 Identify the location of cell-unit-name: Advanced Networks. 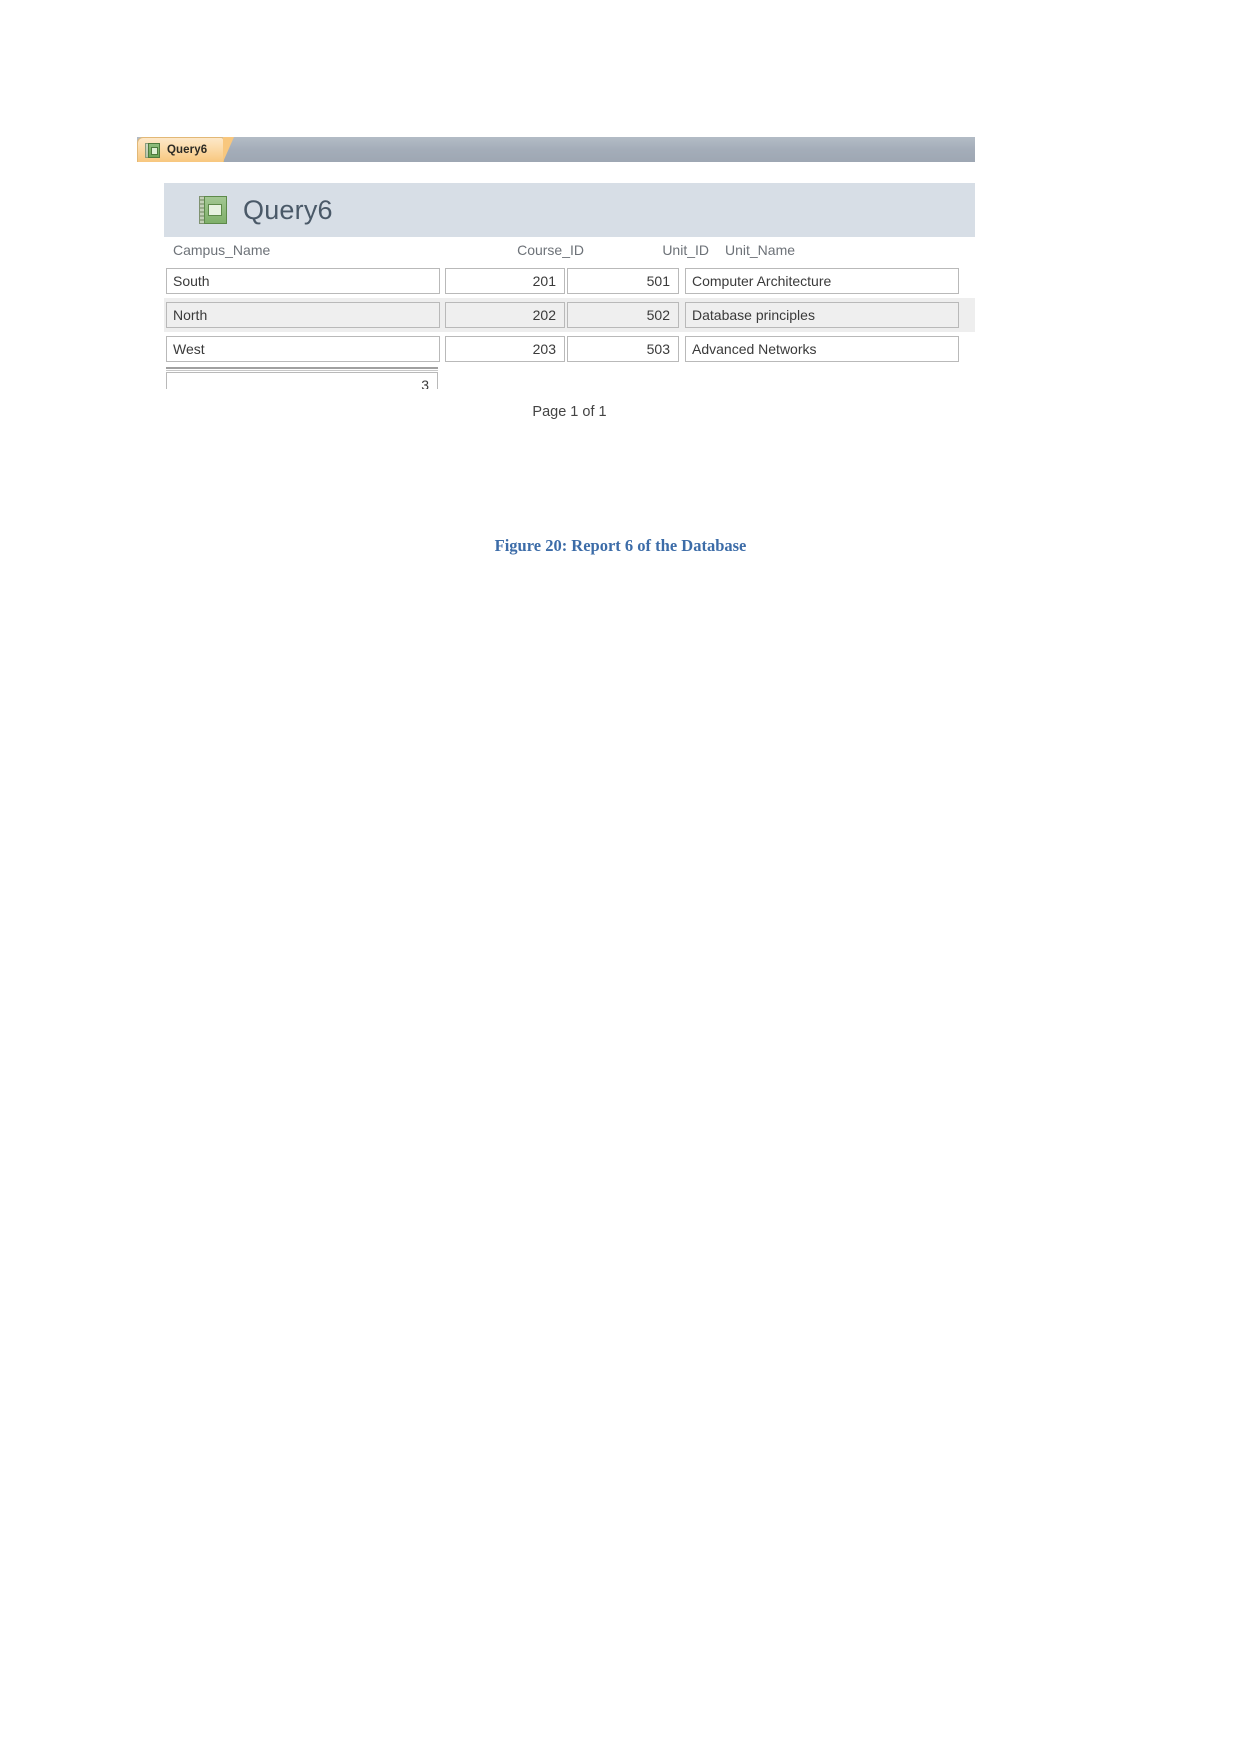
(822, 349).